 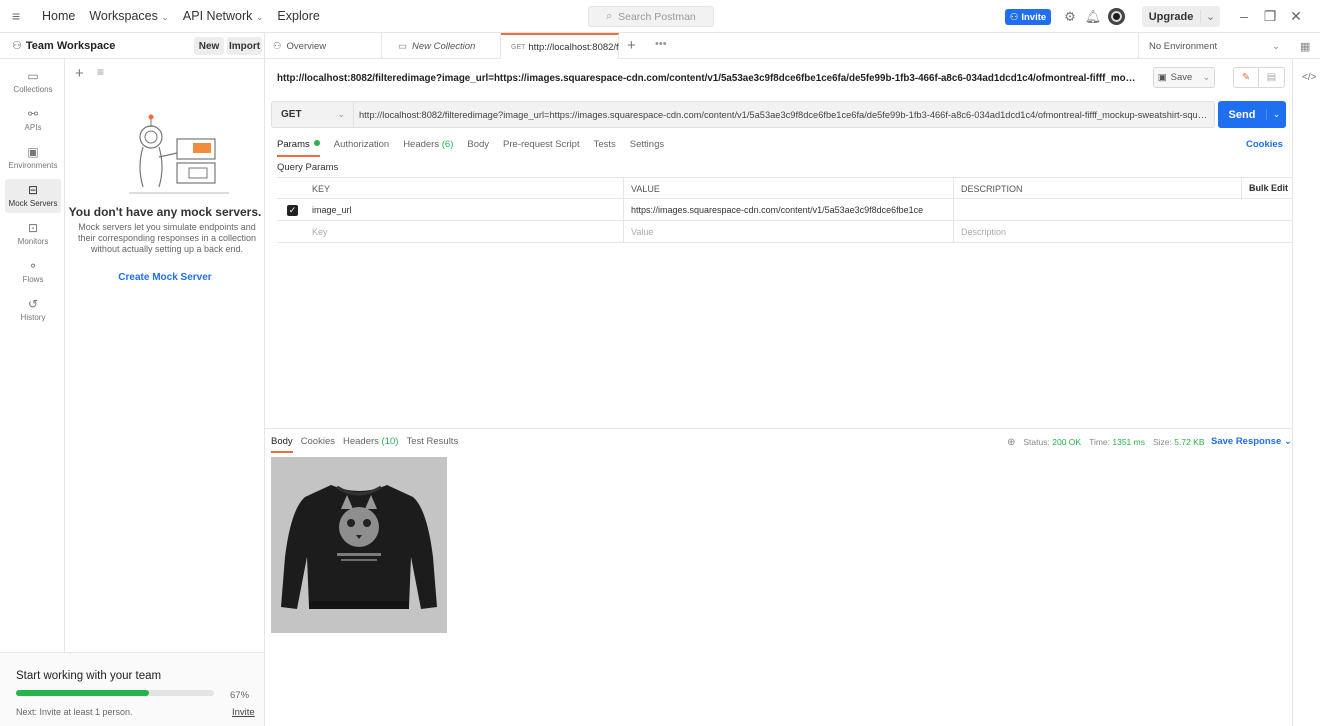 What do you see at coordinates (1011, 442) in the screenshot?
I see `globe-icon: ⊕` at bounding box center [1011, 442].